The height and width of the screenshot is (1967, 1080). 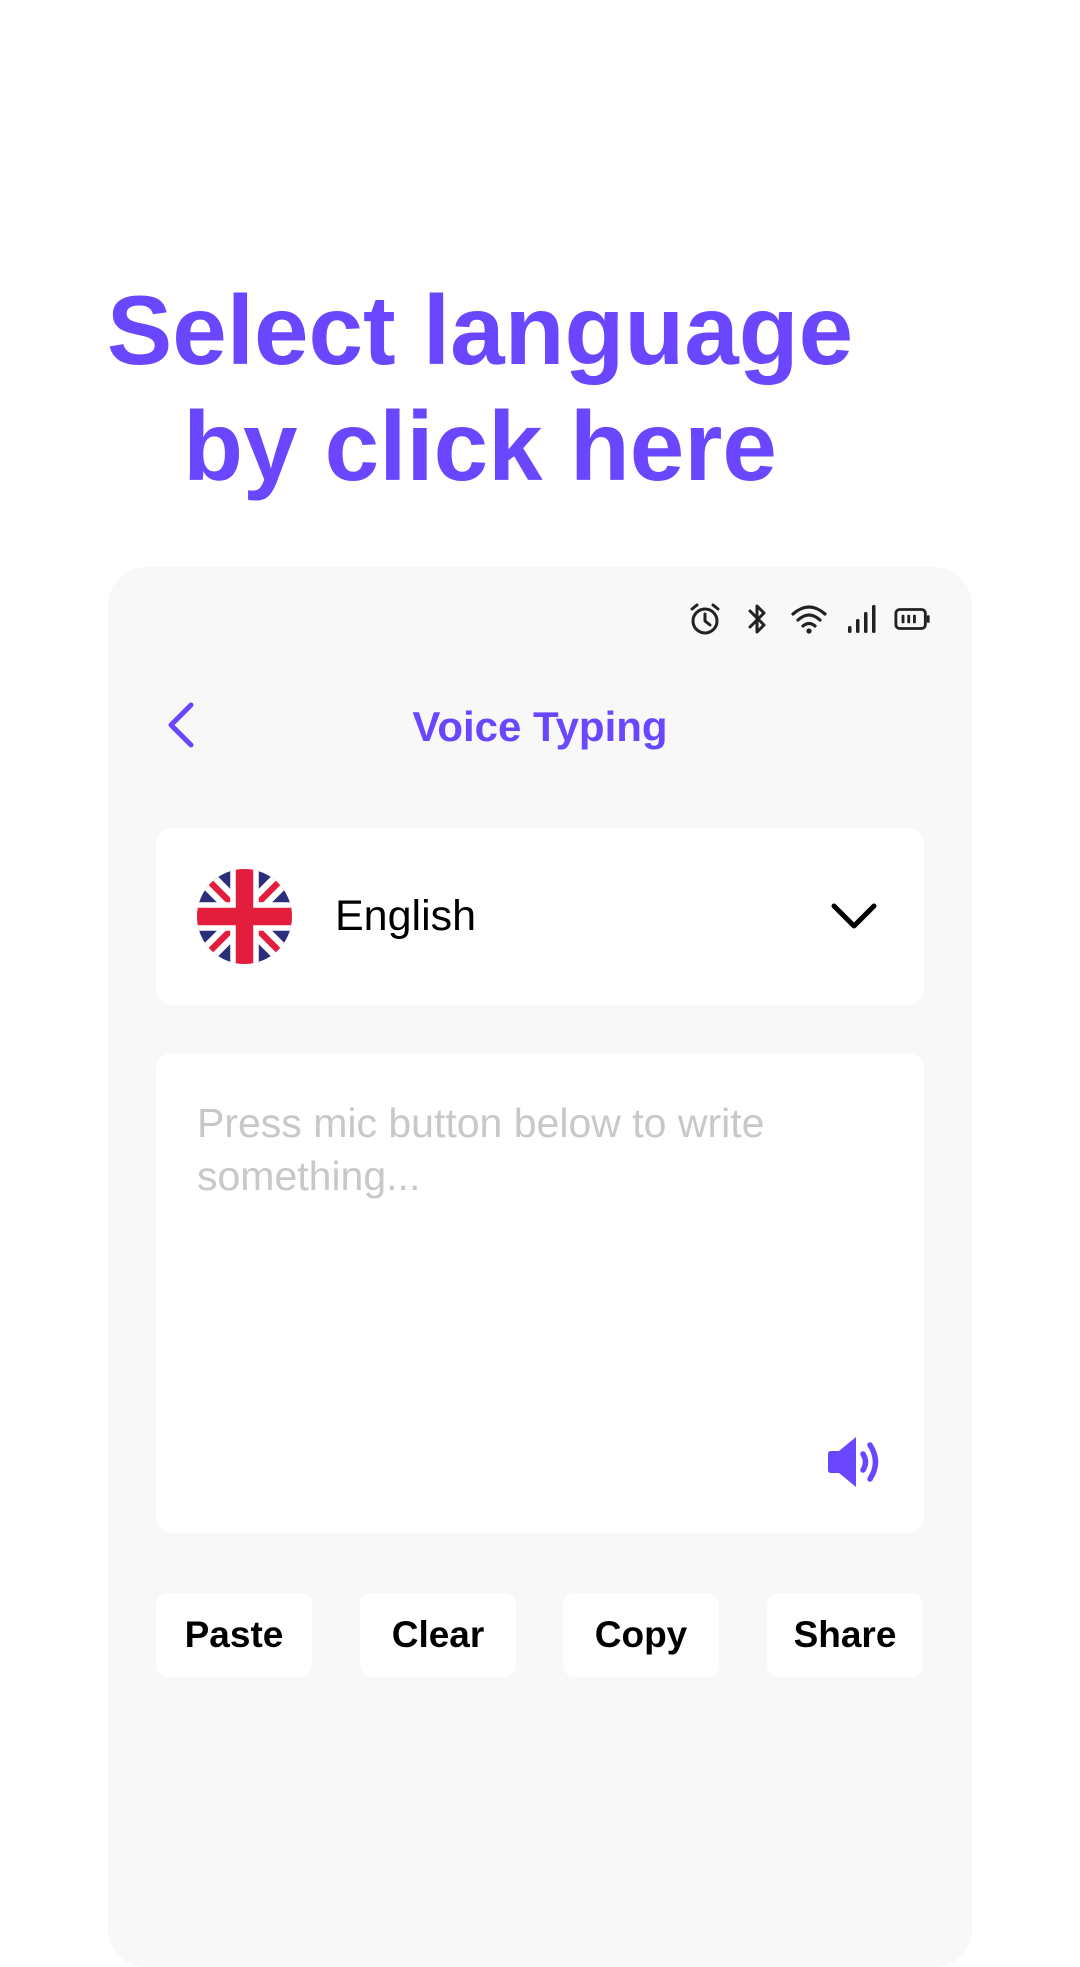 What do you see at coordinates (845, 1635) in the screenshot?
I see `share-button: Share` at bounding box center [845, 1635].